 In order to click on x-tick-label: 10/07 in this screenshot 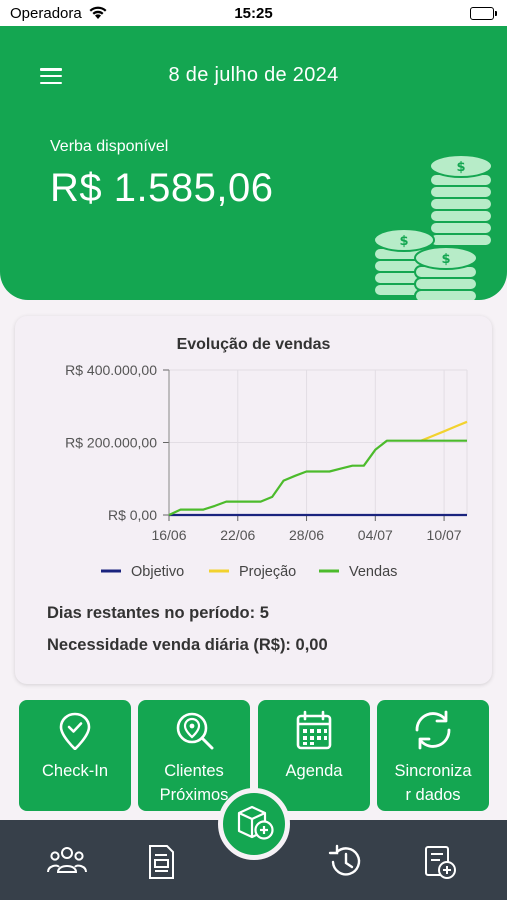, I will do `click(444, 535)`.